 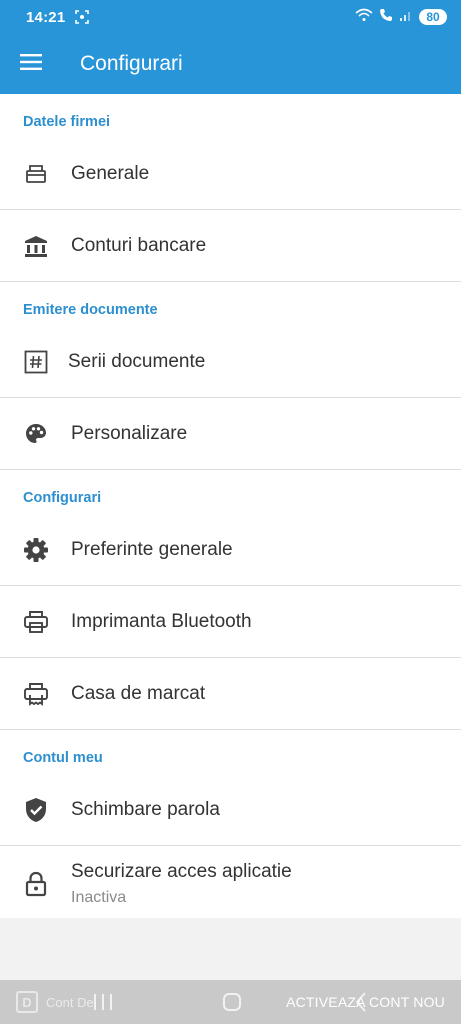 I want to click on hamburger-icon, so click(x=31, y=64).